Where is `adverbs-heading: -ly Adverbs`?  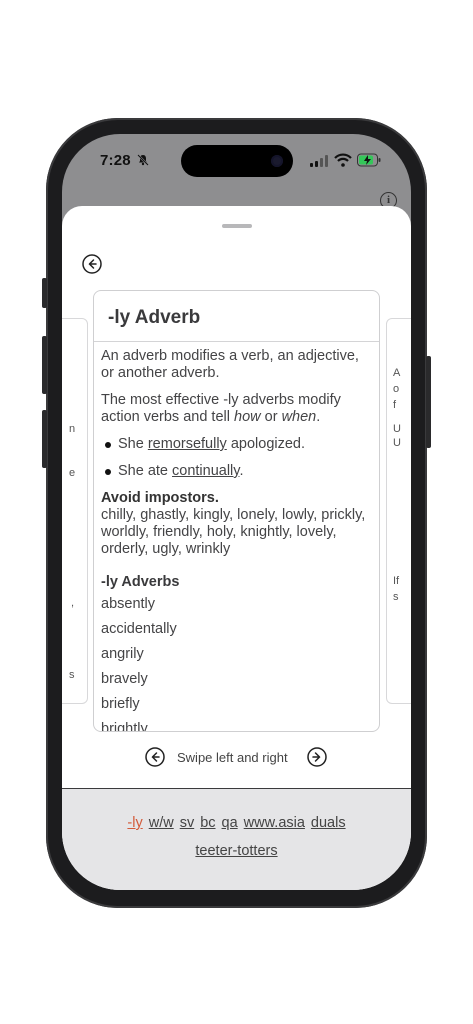 adverbs-heading: -ly Adverbs is located at coordinates (140, 582).